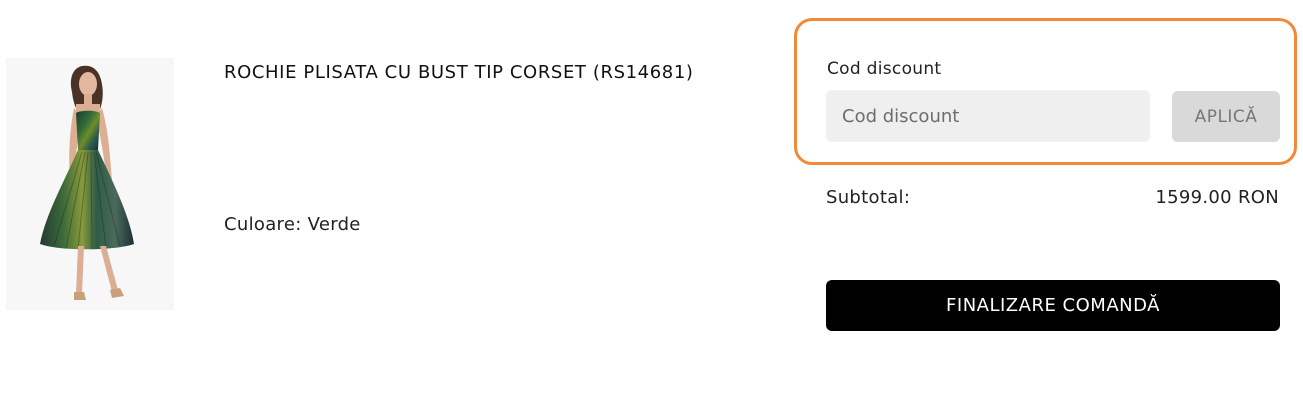  What do you see at coordinates (1226, 116) in the screenshot?
I see `apply-discount-button: APLICĂ` at bounding box center [1226, 116].